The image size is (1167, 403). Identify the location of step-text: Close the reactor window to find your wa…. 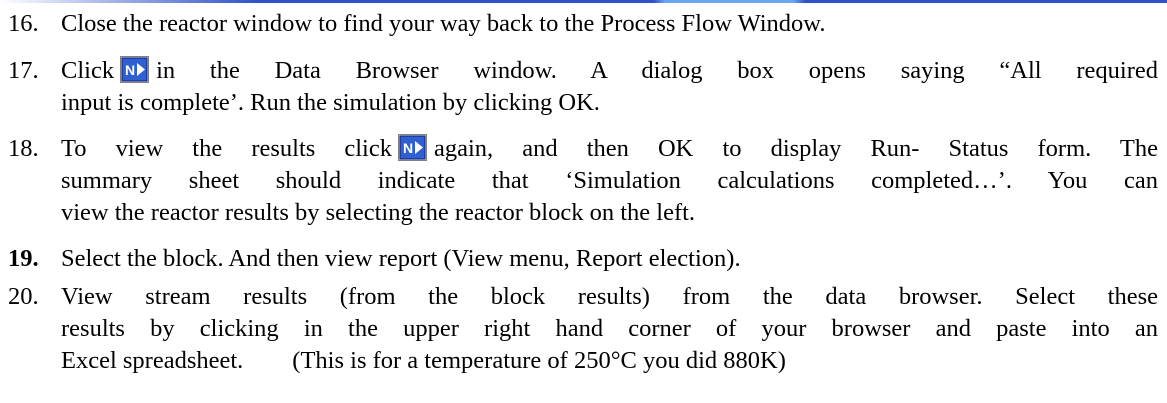
(443, 23).